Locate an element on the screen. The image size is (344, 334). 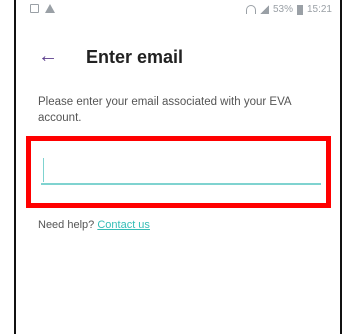
signal-icon is located at coordinates (264, 9).